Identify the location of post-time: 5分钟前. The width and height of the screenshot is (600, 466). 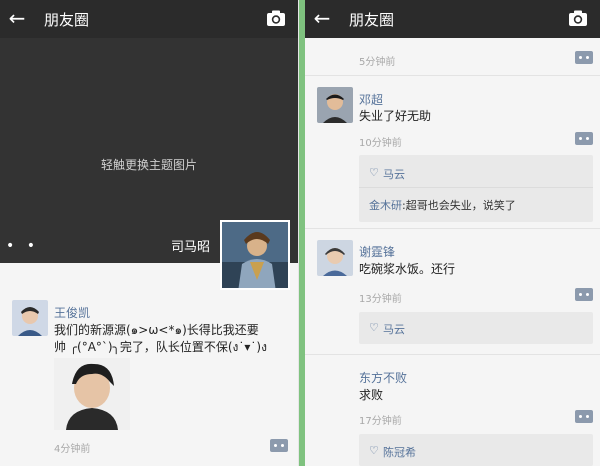
(377, 62).